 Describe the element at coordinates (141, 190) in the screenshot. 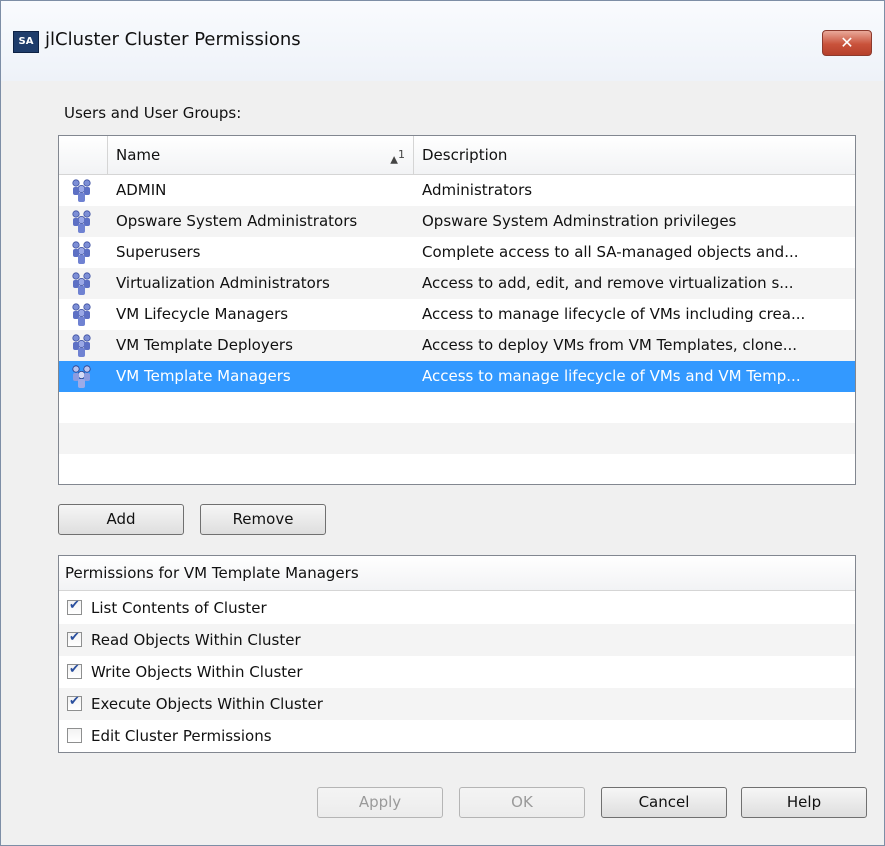

I see `row-name: ADMIN` at that location.